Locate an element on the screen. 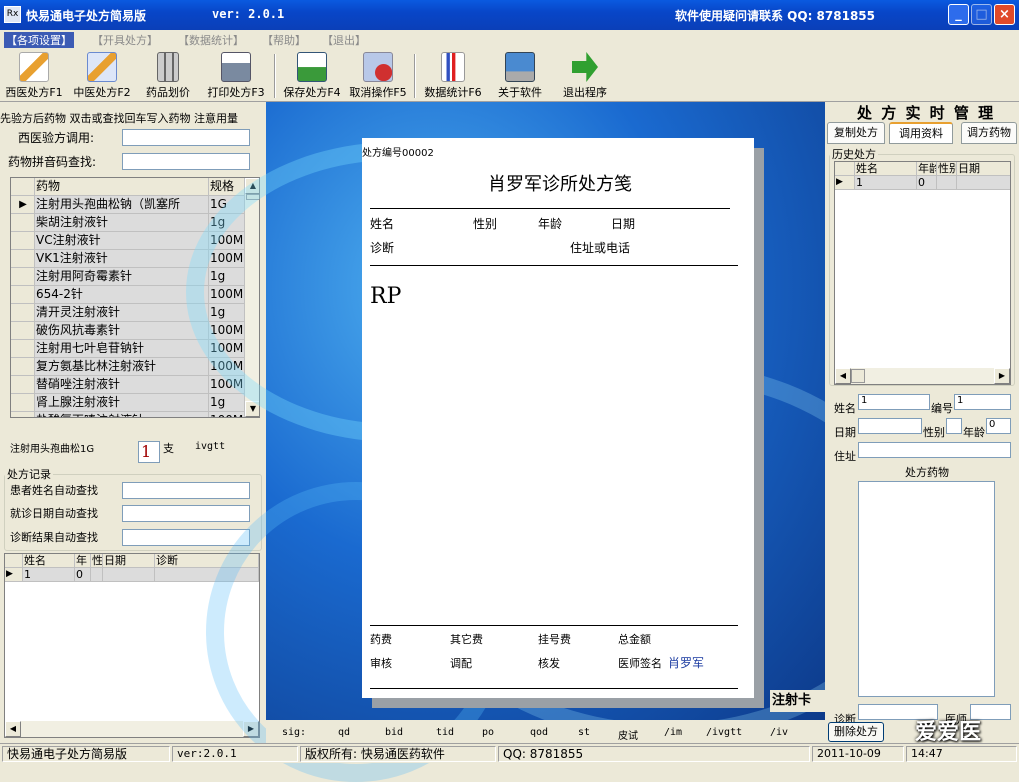  gender-label: 性别 is located at coordinates (485, 224).